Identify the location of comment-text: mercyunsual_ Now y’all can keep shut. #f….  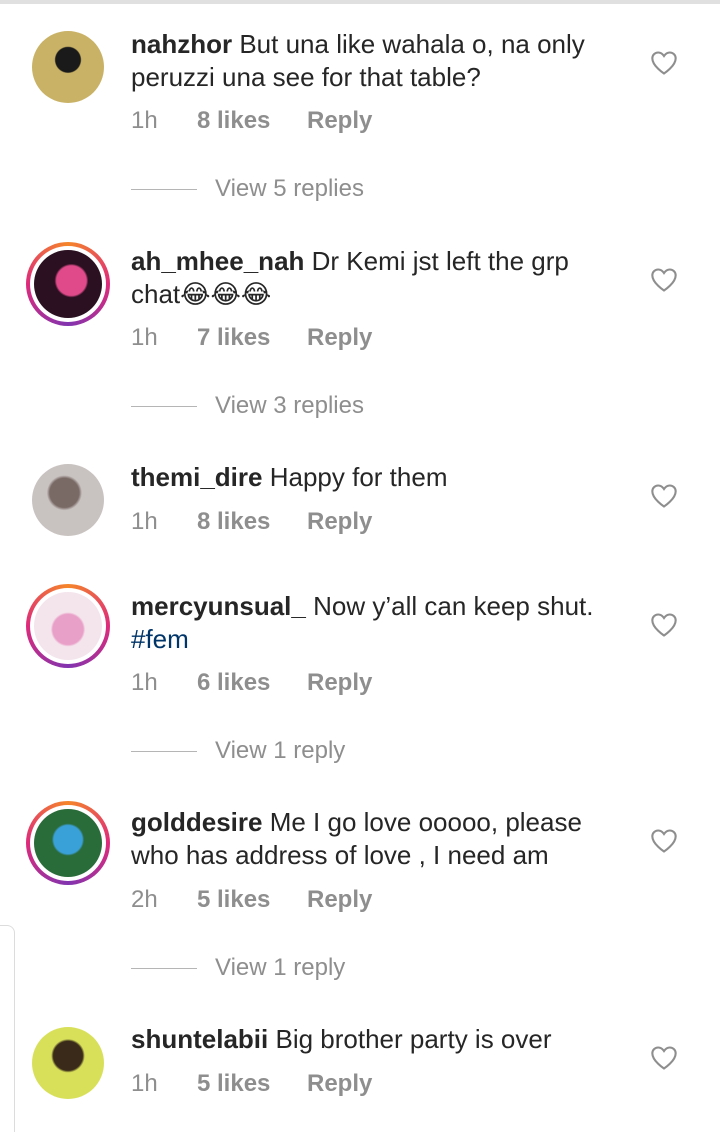
(381, 623).